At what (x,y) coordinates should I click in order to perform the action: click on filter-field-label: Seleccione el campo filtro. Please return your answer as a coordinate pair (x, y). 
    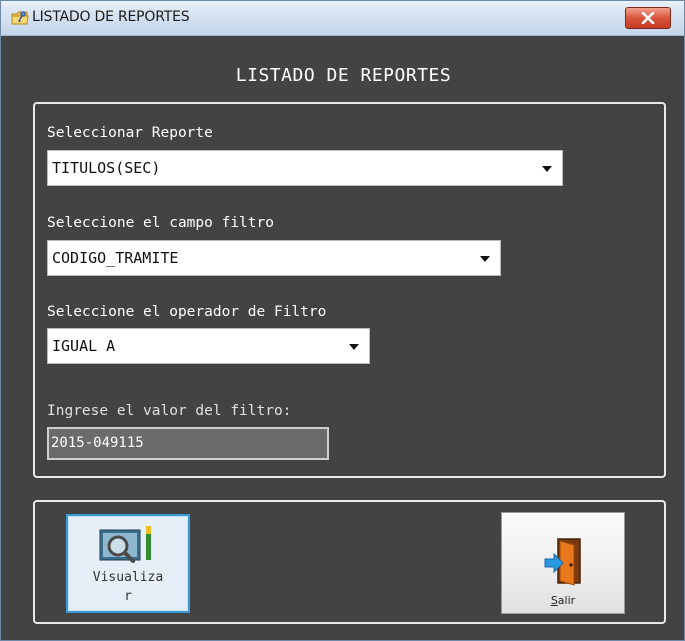
    Looking at the image, I should click on (160, 223).